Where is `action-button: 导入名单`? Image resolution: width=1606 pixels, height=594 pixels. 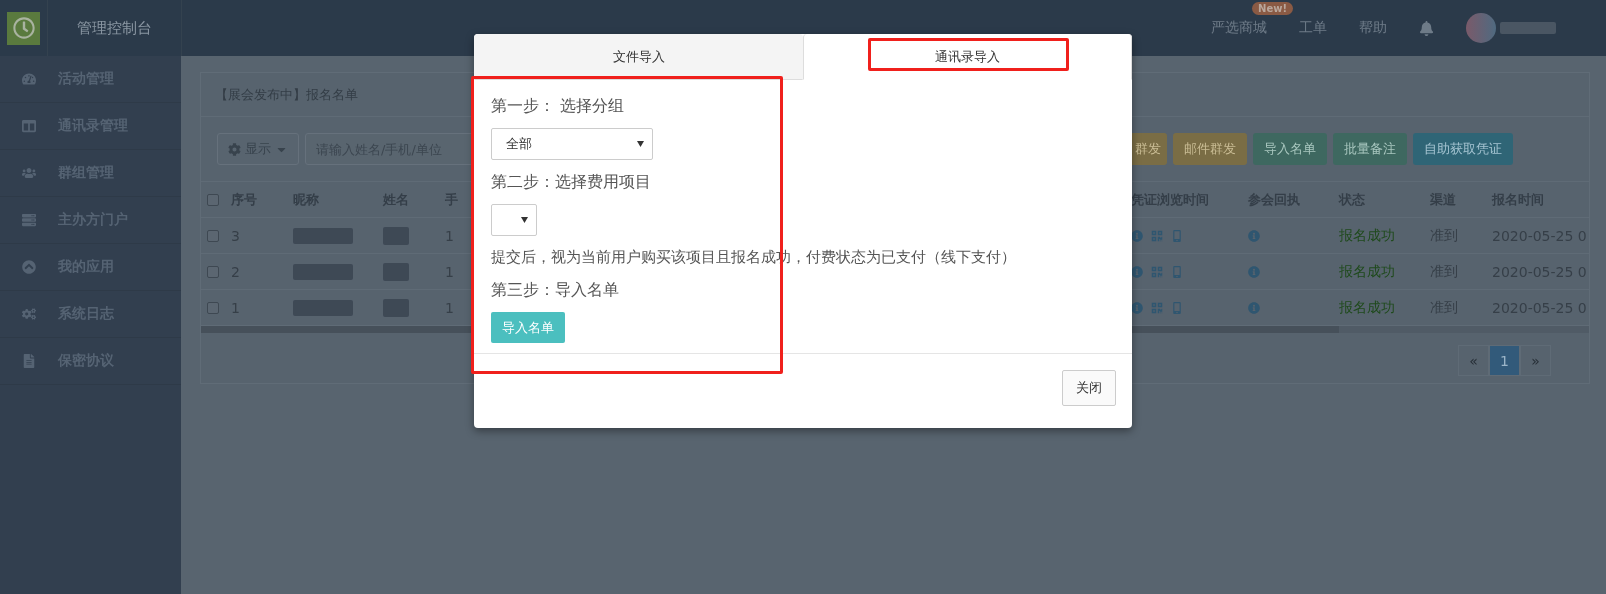 action-button: 导入名单 is located at coordinates (1290, 149).